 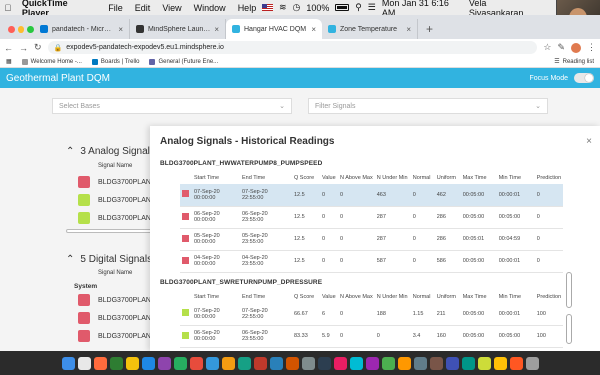 I want to click on value-cell: 5.9, so click(x=326, y=336).